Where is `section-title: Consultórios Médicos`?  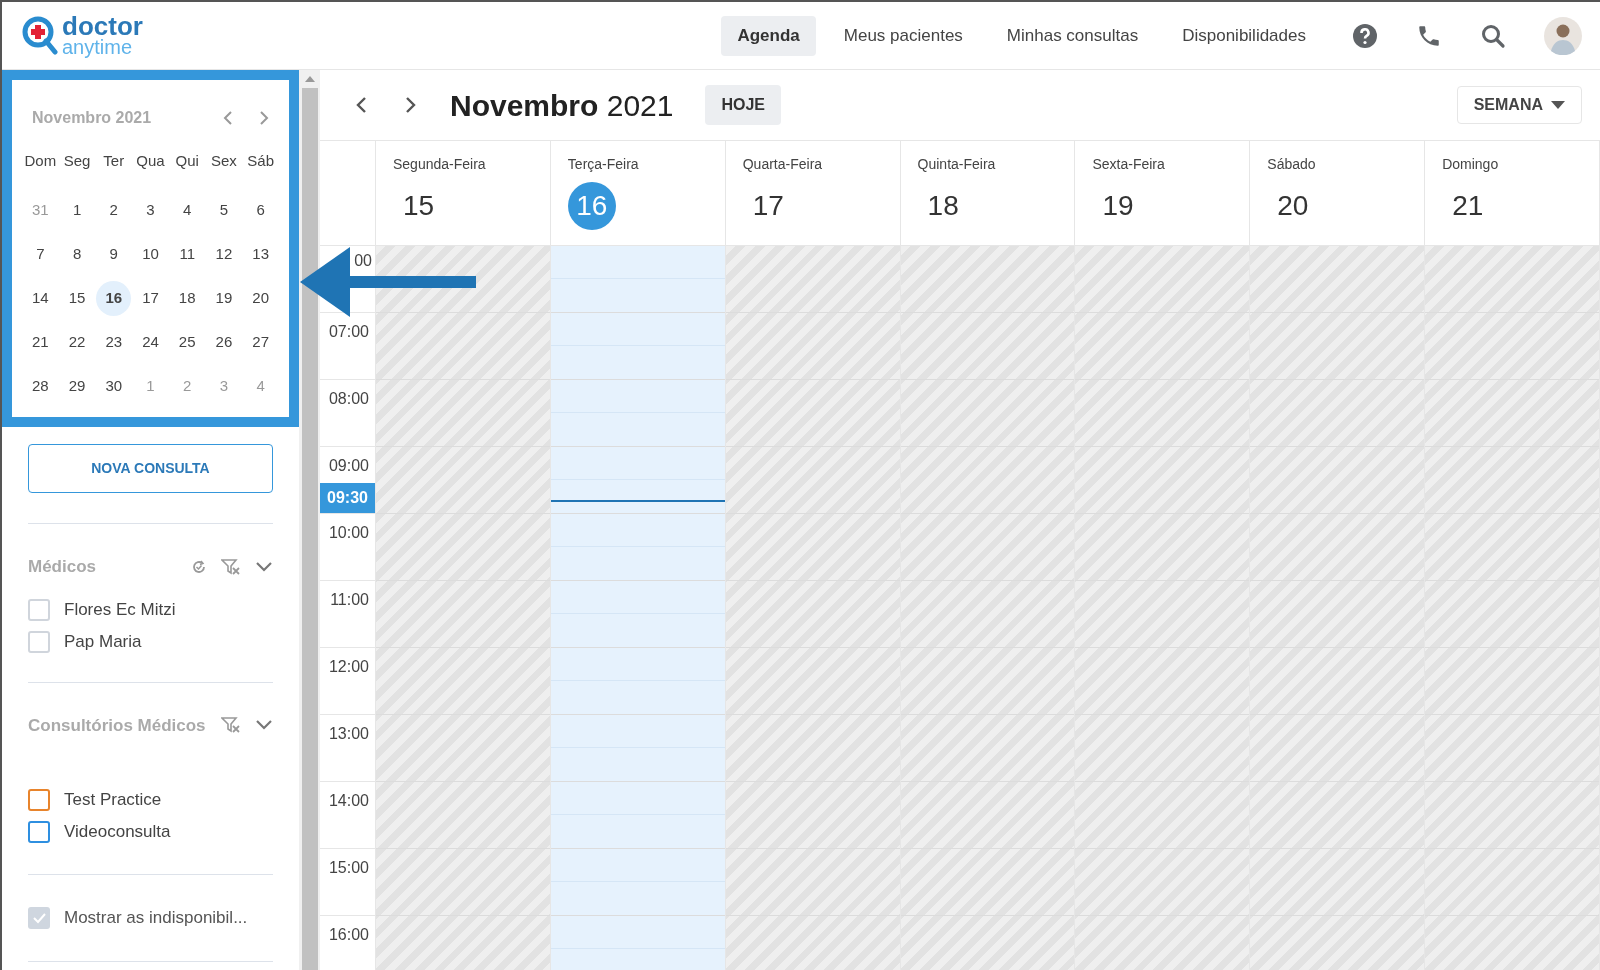
section-title: Consultórios Médicos is located at coordinates (117, 725).